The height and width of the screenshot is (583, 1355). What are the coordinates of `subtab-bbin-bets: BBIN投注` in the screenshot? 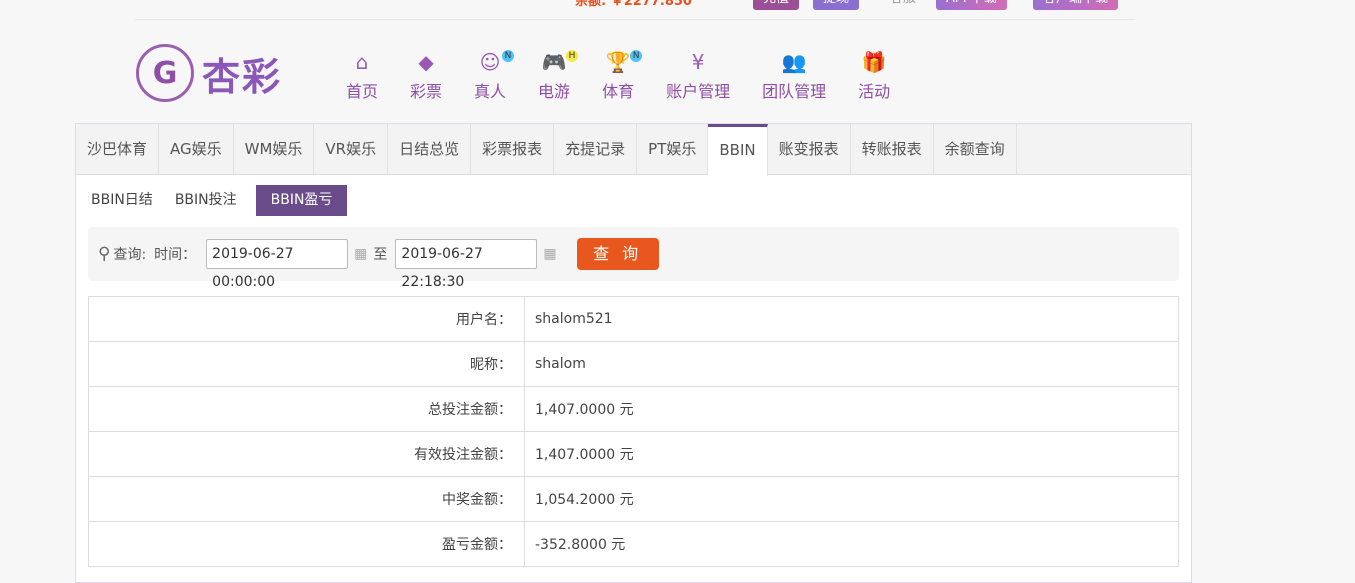 It's located at (212, 200).